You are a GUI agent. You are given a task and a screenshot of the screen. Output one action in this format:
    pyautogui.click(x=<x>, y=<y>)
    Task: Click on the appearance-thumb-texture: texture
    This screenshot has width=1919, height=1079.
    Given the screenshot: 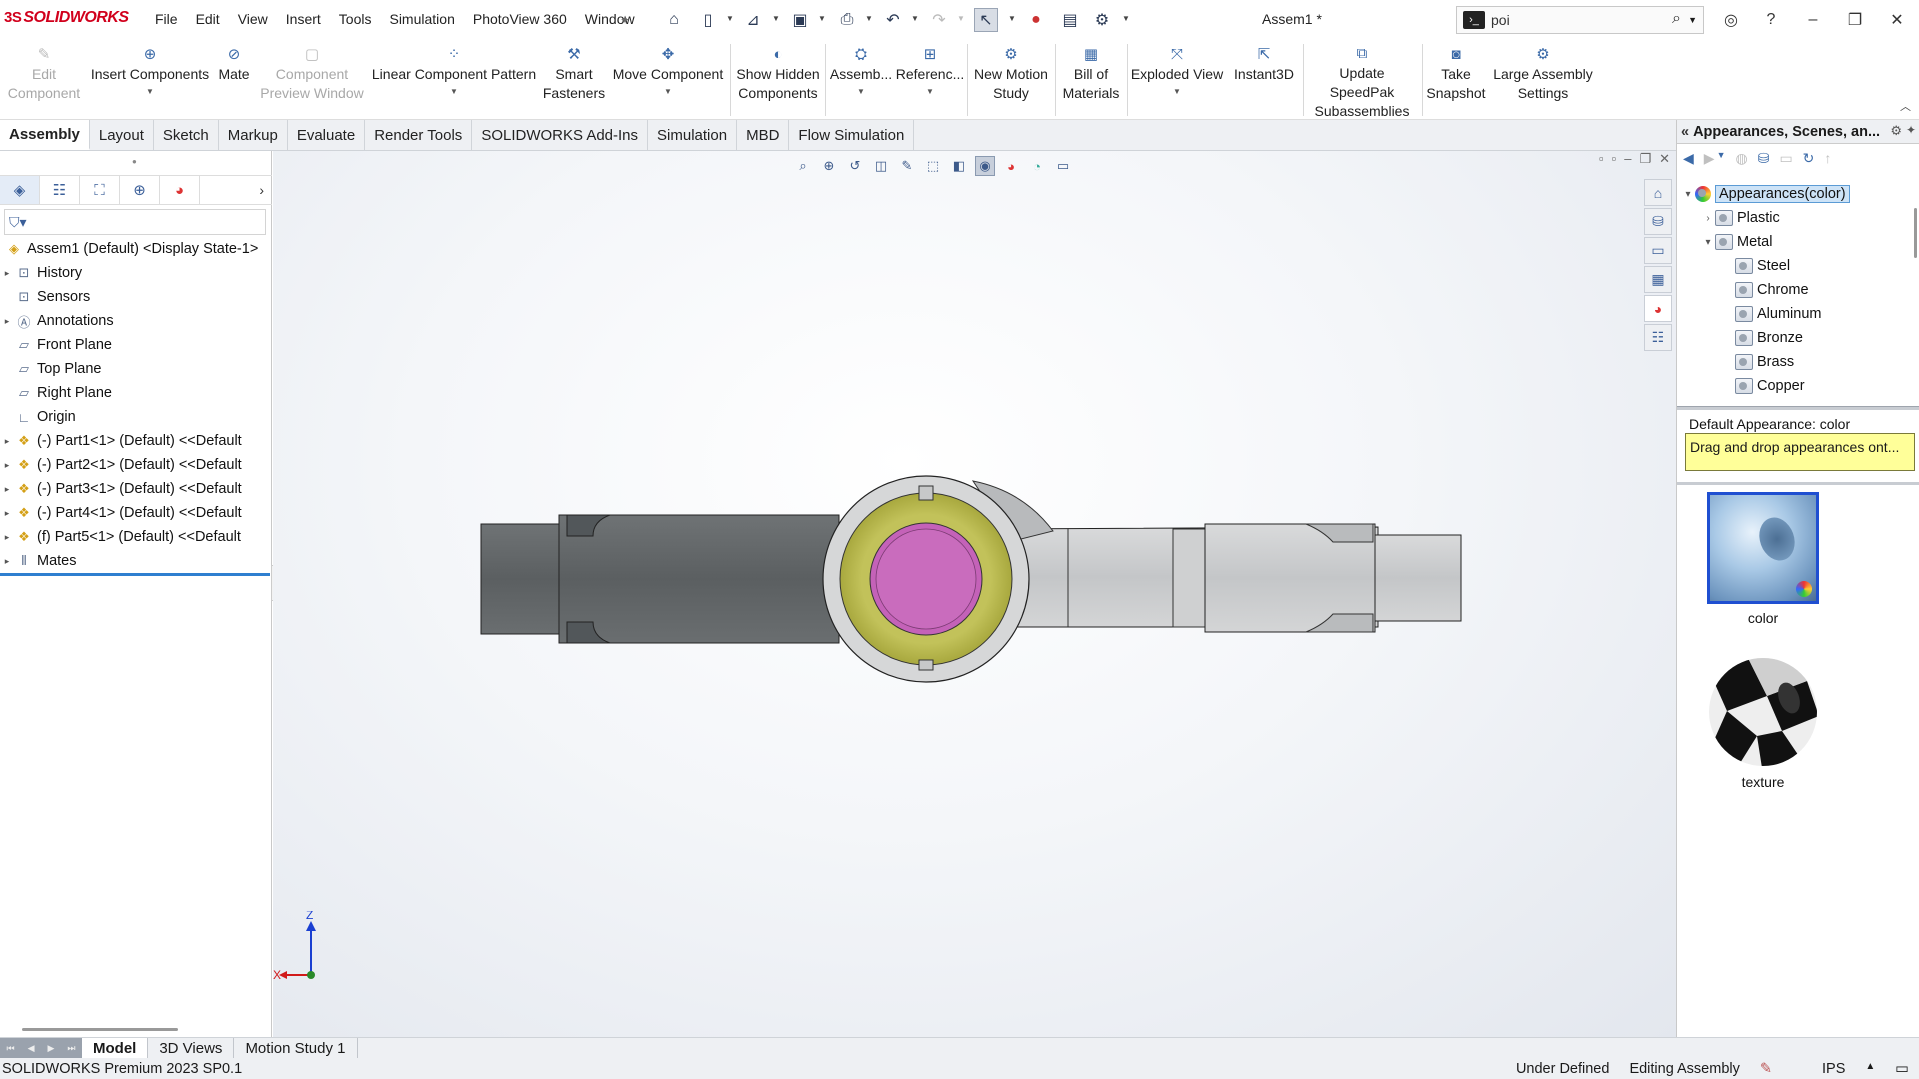 What is the action you would take?
    pyautogui.click(x=1763, y=723)
    